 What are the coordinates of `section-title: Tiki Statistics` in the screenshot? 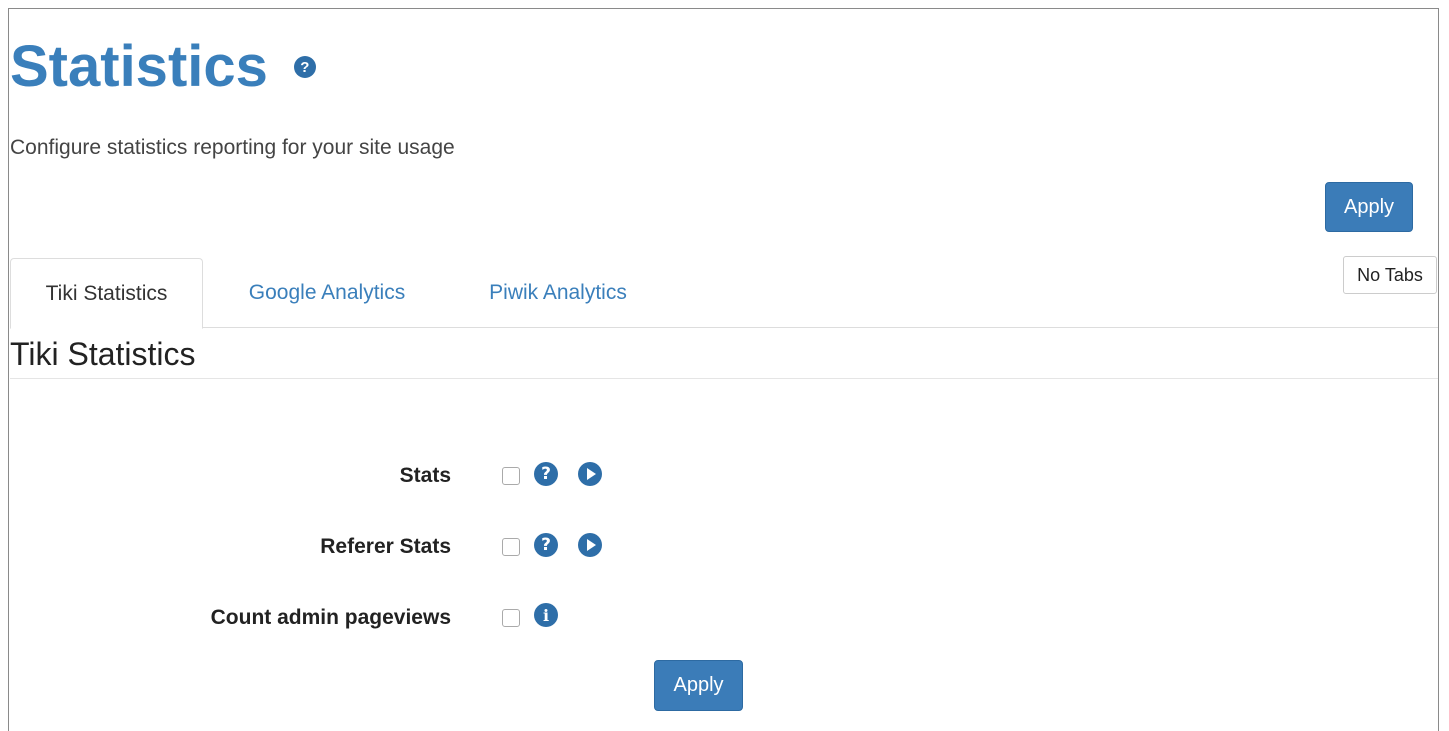 It's located at (103, 354).